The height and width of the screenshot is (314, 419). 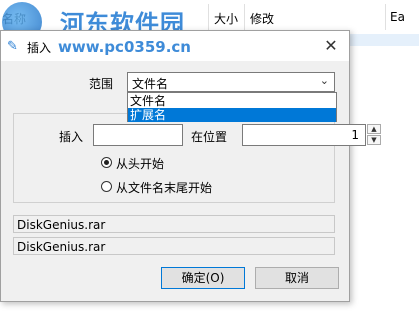 What do you see at coordinates (106, 162) in the screenshot?
I see `radio-from-start` at bounding box center [106, 162].